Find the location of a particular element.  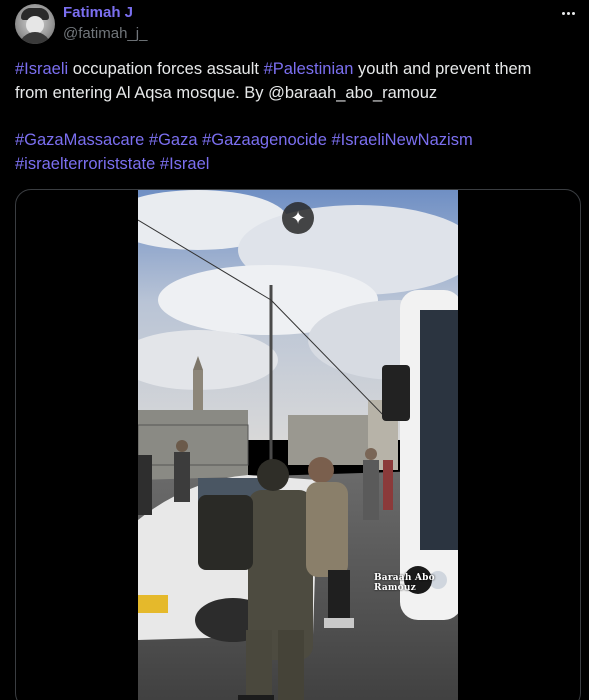

youth-leg is located at coordinates (339, 597).